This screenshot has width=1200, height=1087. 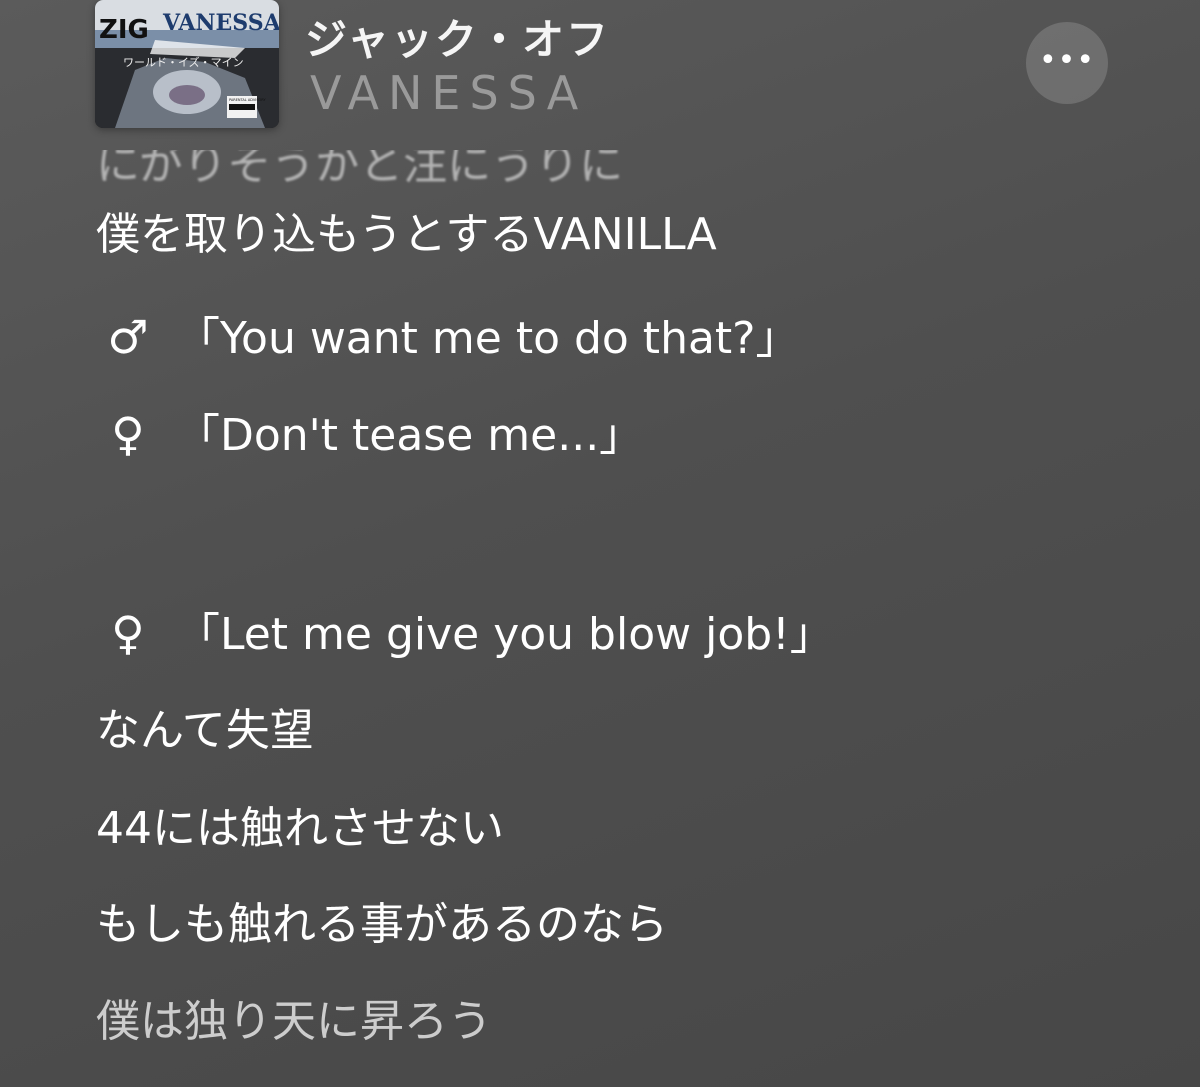 I want to click on lyric-line: 僕を取り込もうとするVANILLA, so click(x=406, y=235).